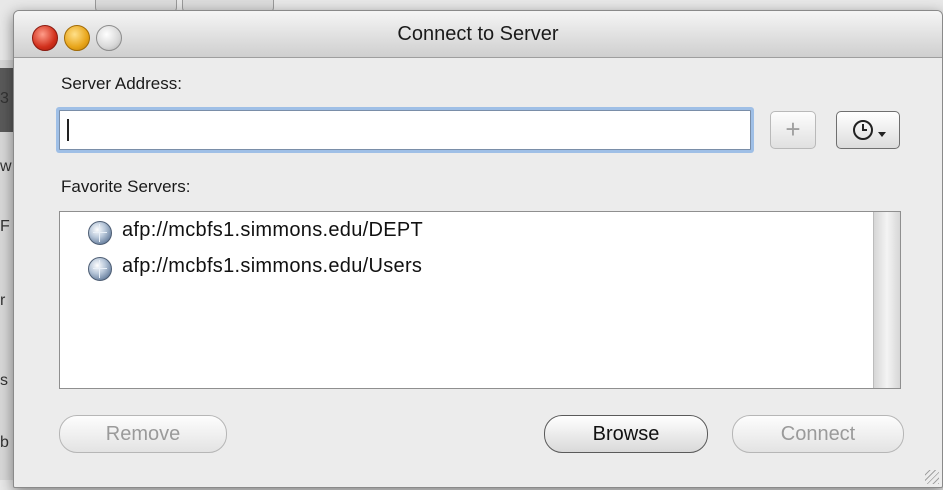 The image size is (943, 490). I want to click on server-address-label: Server Address:, so click(121, 83).